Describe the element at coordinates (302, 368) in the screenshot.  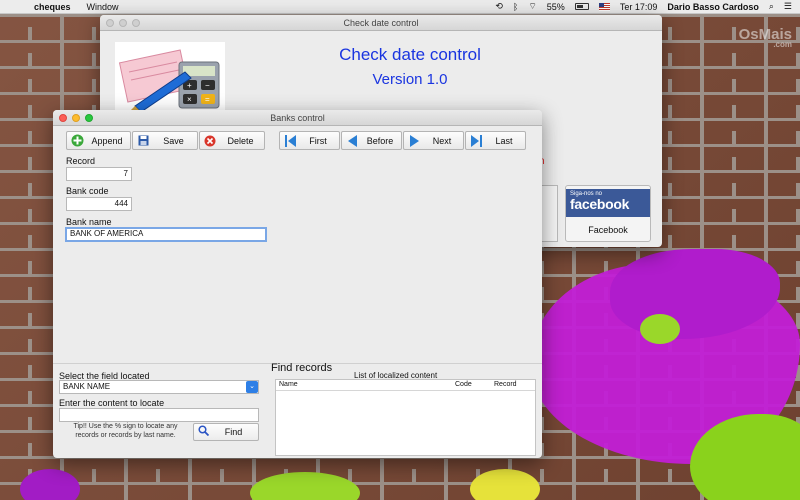
I see `find-records-heading: Find records` at that location.